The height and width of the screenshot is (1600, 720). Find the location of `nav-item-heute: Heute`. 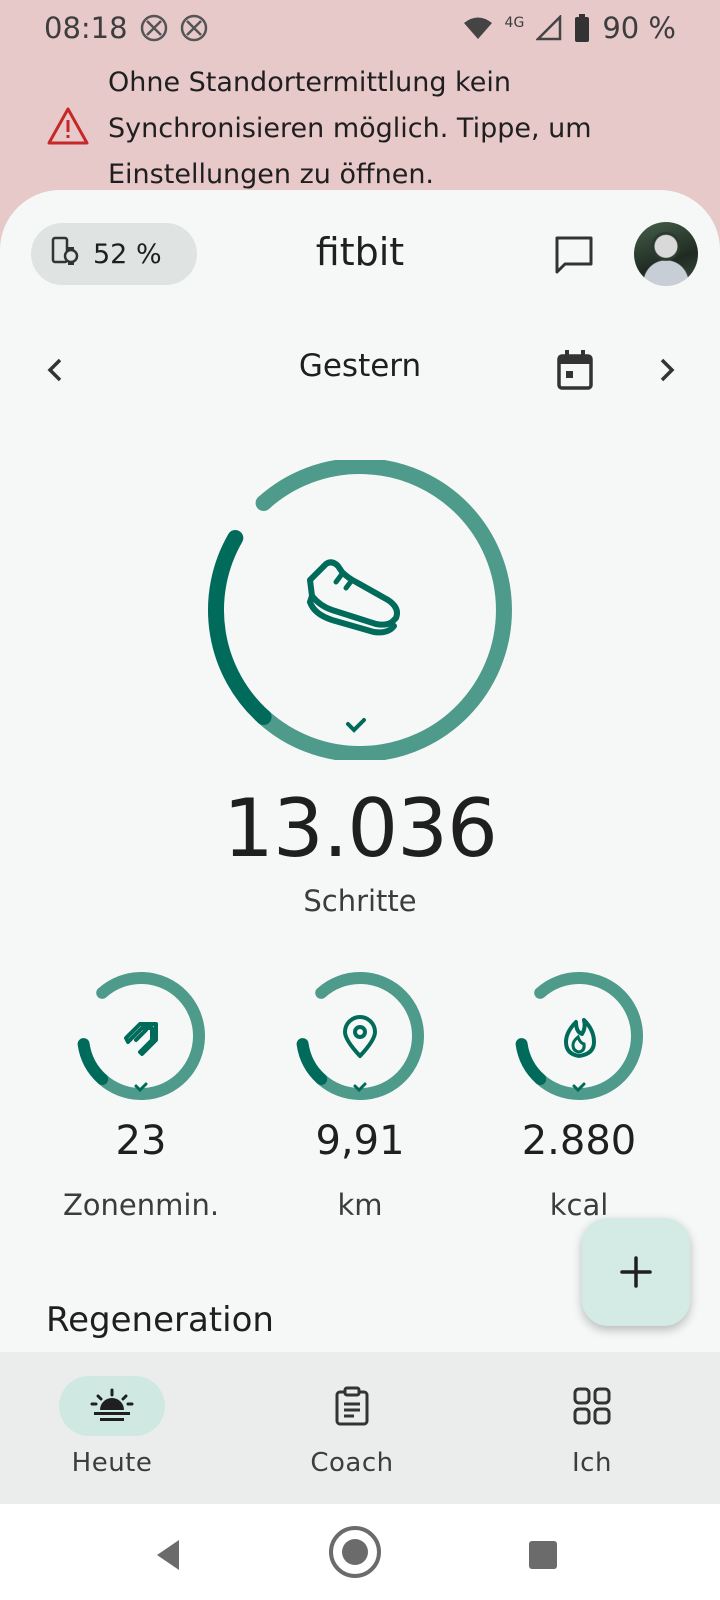

nav-item-heute: Heute is located at coordinates (112, 1427).